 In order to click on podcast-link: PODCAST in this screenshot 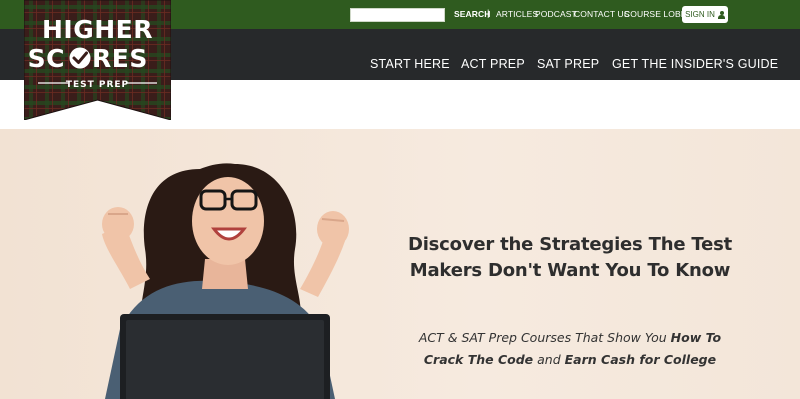, I will do `click(556, 14)`.